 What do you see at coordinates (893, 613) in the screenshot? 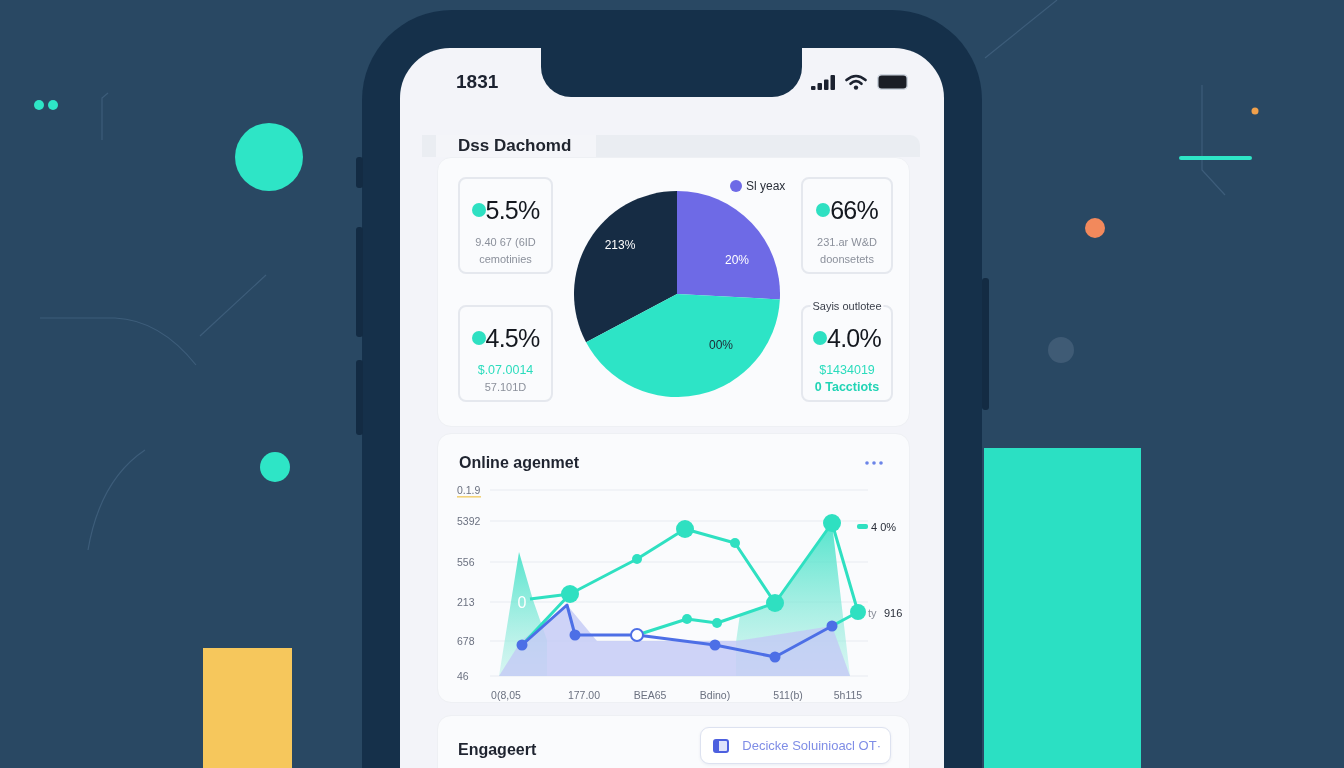
I see `series-label: 916` at bounding box center [893, 613].